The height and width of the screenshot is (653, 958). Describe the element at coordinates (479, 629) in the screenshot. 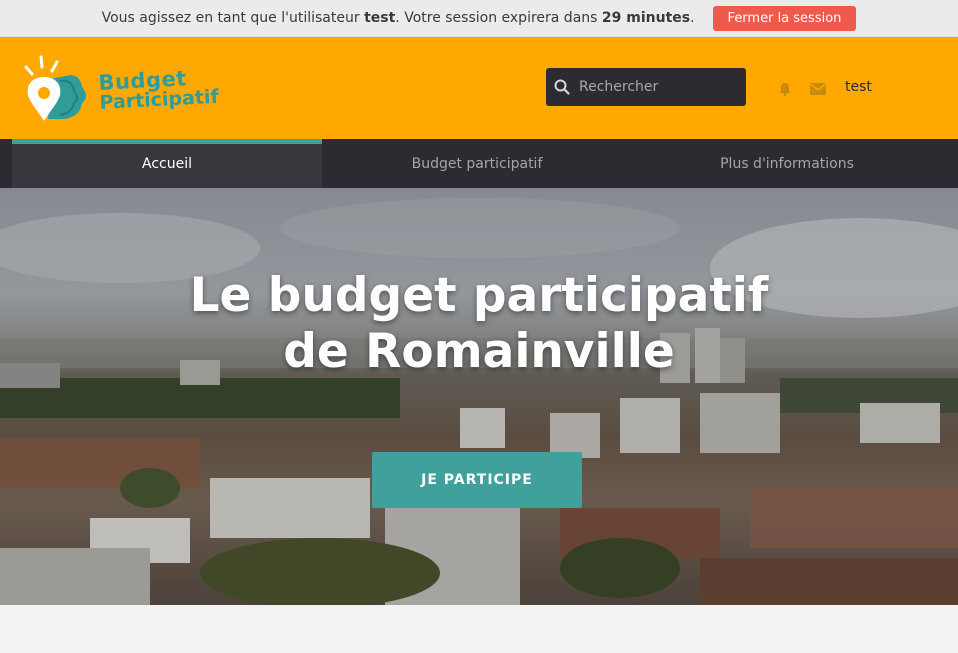

I see `page-content-start` at that location.